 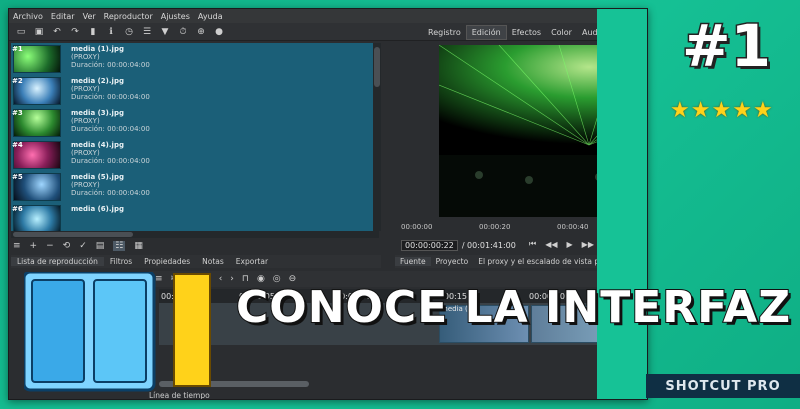 What do you see at coordinates (413, 261) in the screenshot?
I see `tab-source: Fuente` at bounding box center [413, 261].